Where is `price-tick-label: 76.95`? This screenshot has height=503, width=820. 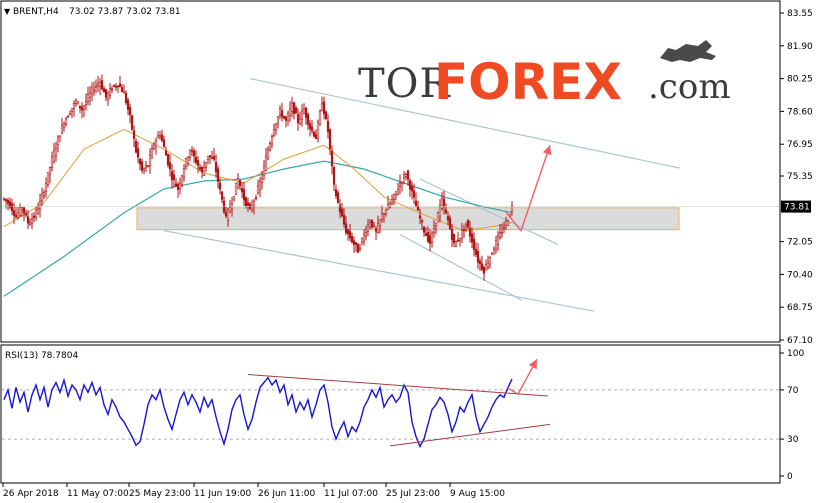 price-tick-label: 76.95 is located at coordinates (800, 145).